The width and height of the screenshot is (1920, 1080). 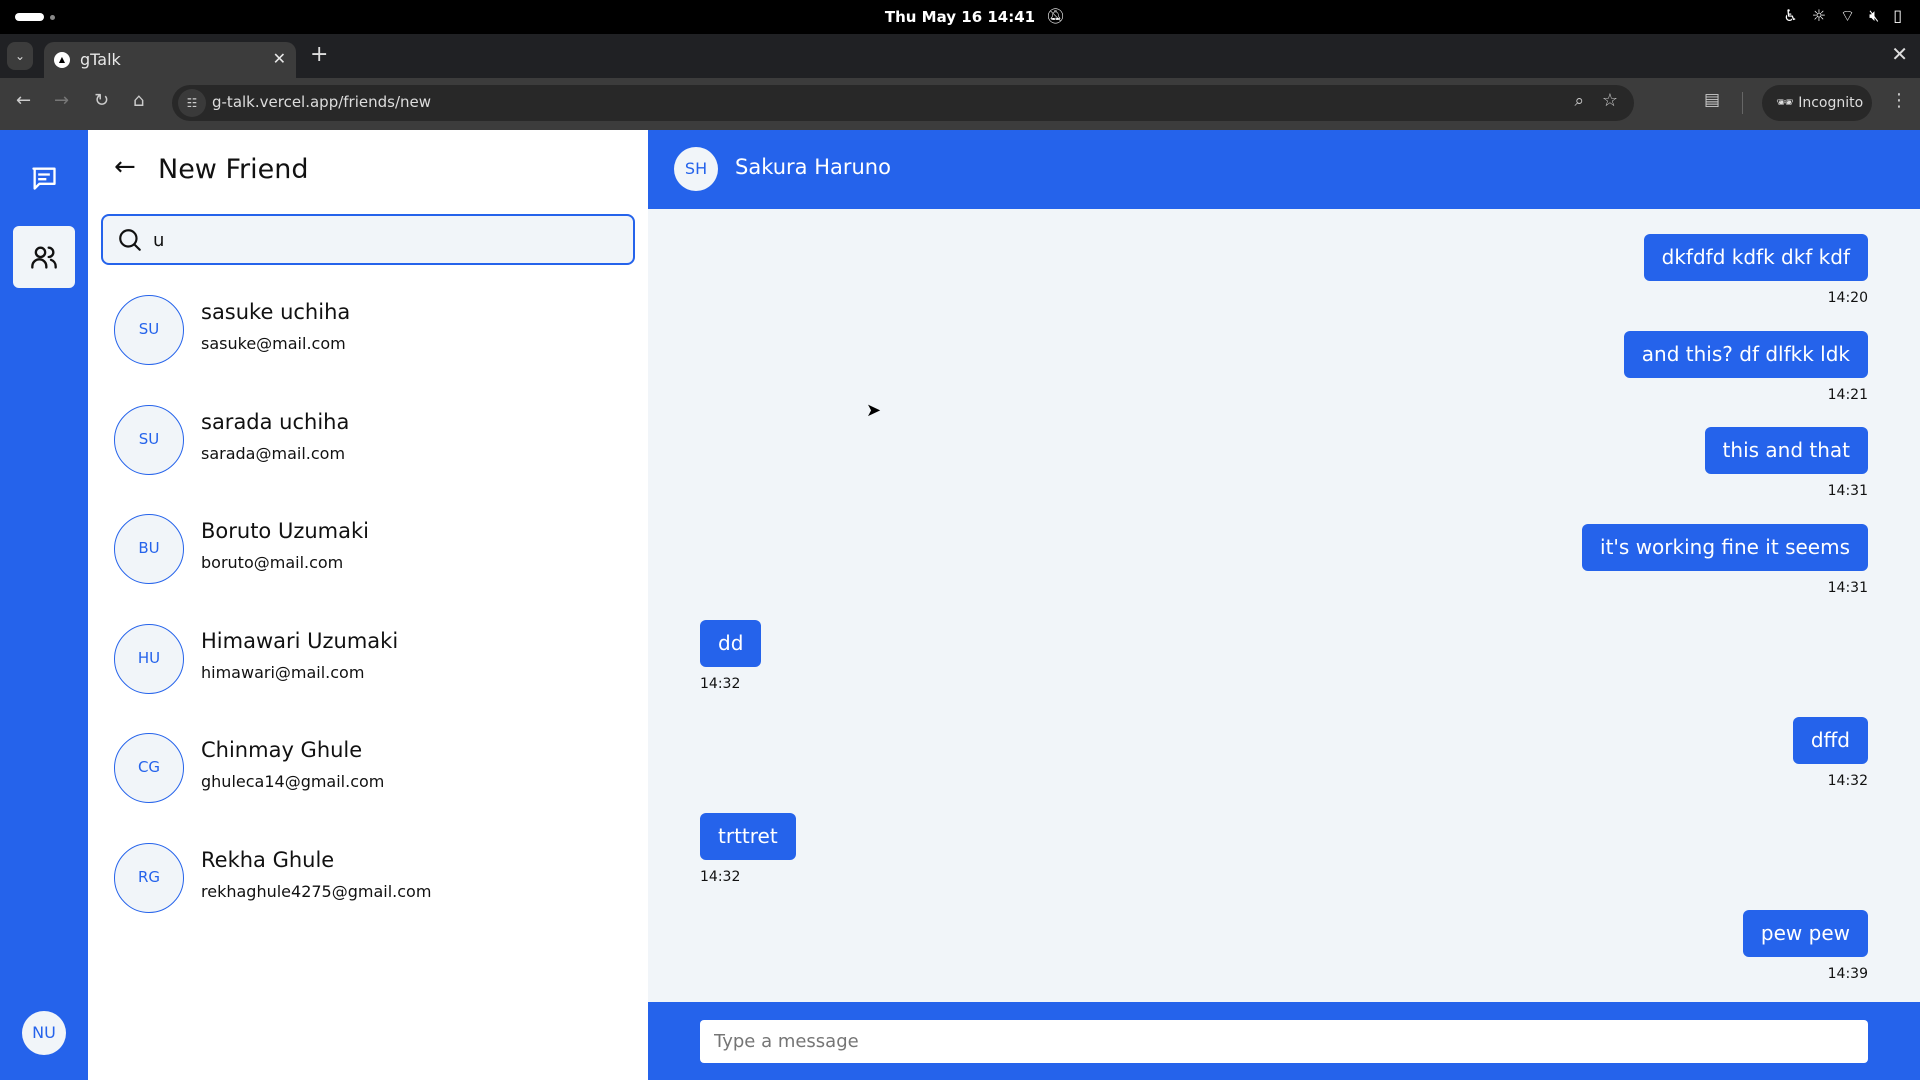 What do you see at coordinates (696, 169) in the screenshot?
I see `contact-avatar: SH` at bounding box center [696, 169].